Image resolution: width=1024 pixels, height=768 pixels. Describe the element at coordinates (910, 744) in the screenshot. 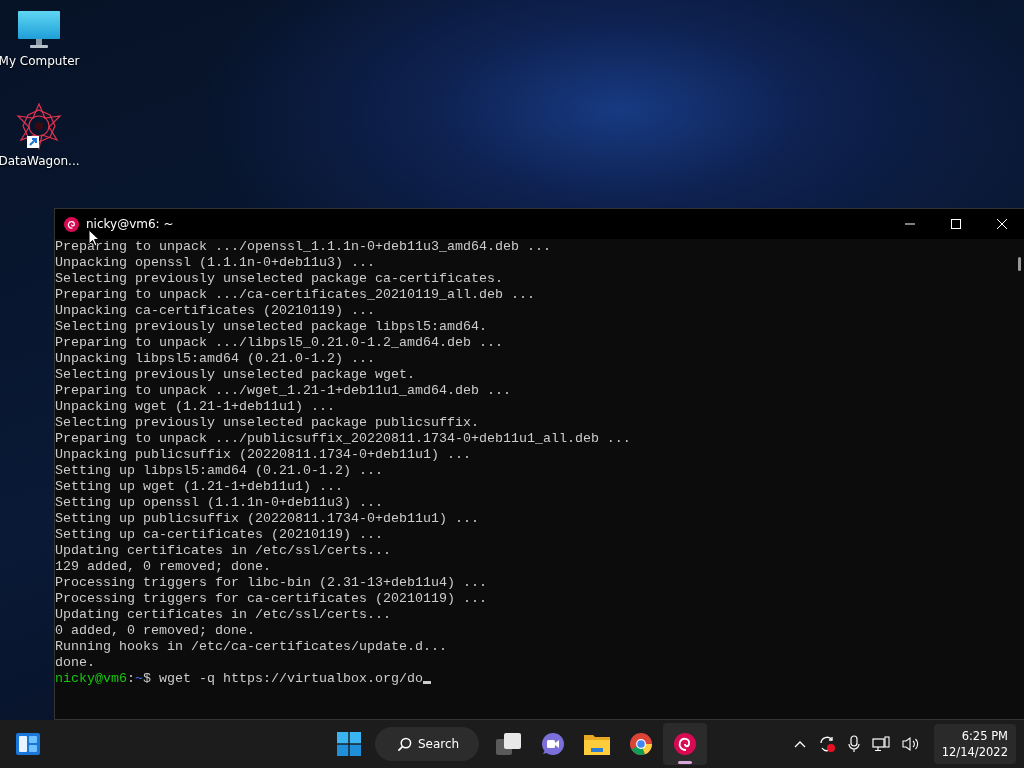

I see `volume-icon` at that location.